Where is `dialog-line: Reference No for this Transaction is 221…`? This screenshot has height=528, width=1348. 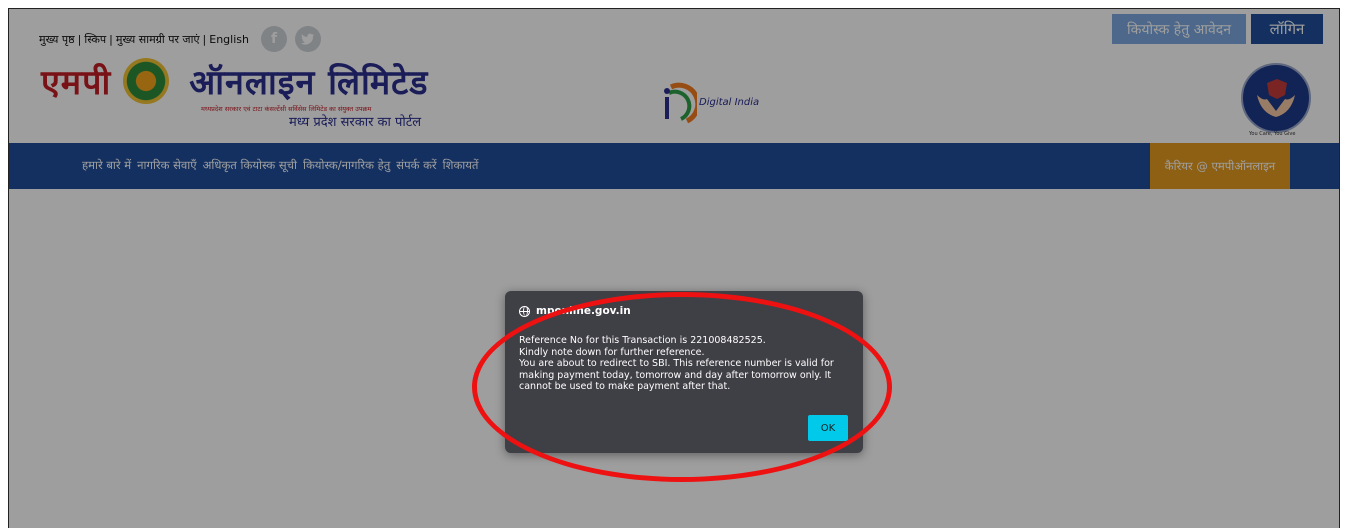
dialog-line: Reference No for this Transaction is 221… is located at coordinates (642, 340).